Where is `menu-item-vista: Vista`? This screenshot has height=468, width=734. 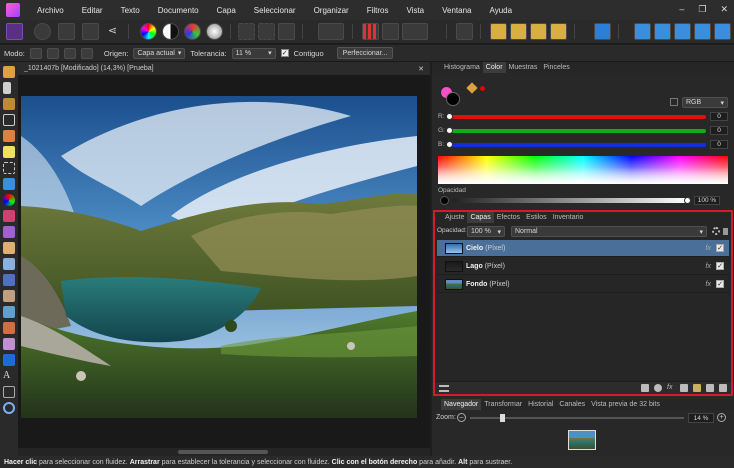 menu-item-vista: Vista is located at coordinates (415, 10).